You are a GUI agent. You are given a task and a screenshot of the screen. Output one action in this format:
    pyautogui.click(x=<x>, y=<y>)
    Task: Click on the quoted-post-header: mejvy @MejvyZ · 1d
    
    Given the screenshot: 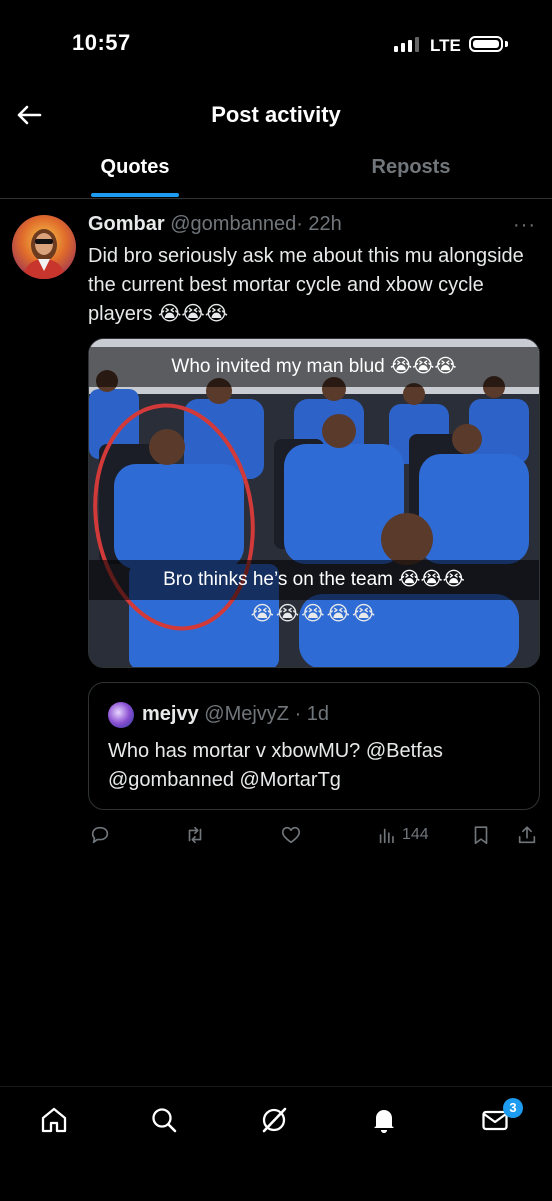 What is the action you would take?
    pyautogui.click(x=235, y=714)
    